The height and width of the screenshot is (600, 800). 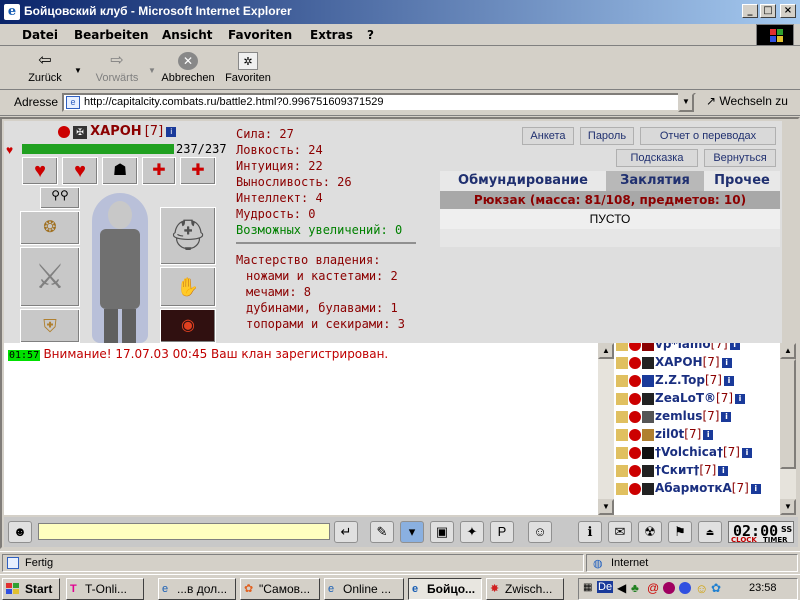 I want to click on maximize-button: □, so click(x=768, y=11).